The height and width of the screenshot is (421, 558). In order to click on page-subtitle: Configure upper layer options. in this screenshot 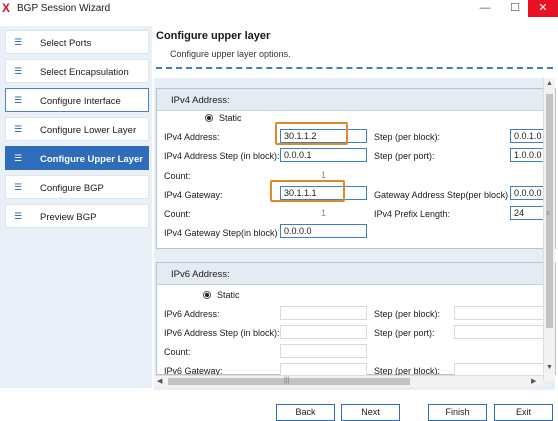, I will do `click(230, 54)`.